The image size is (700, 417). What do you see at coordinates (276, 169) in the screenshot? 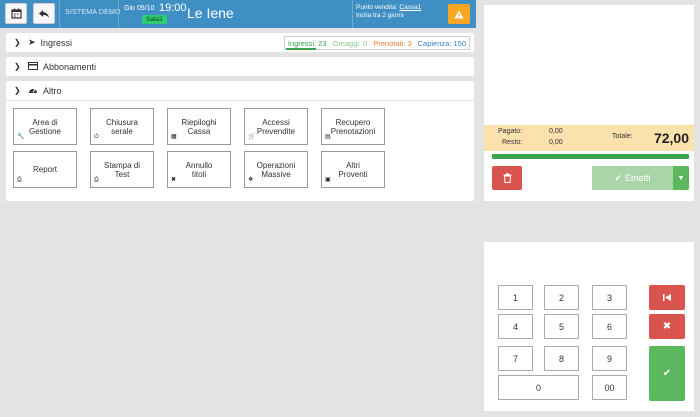
I see `tile-operazioni-massive: Operazioni Massive ❖` at bounding box center [276, 169].